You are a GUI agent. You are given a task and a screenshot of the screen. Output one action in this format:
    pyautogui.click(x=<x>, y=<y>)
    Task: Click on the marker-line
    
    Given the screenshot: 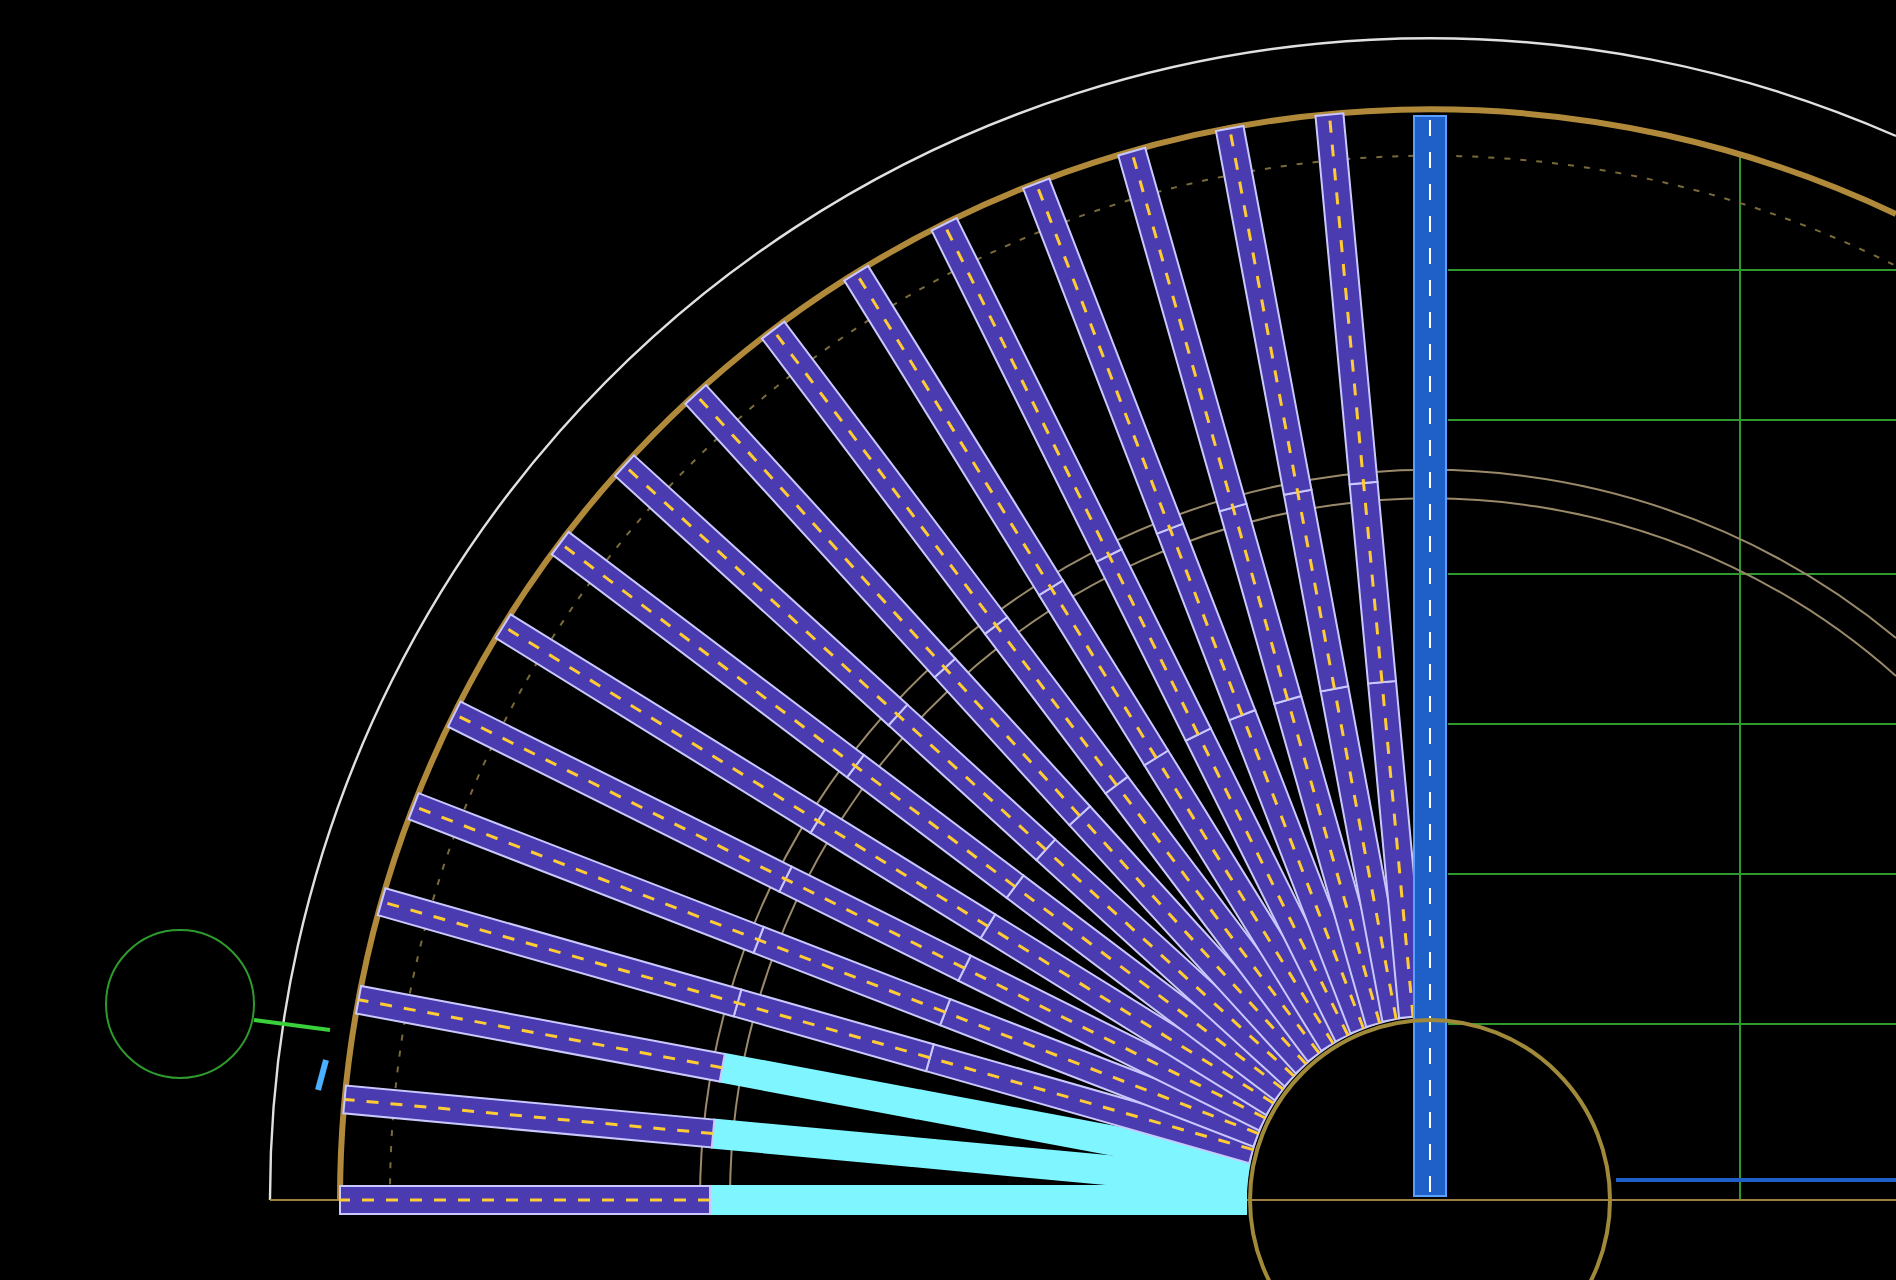 What is the action you would take?
    pyautogui.click(x=322, y=1075)
    